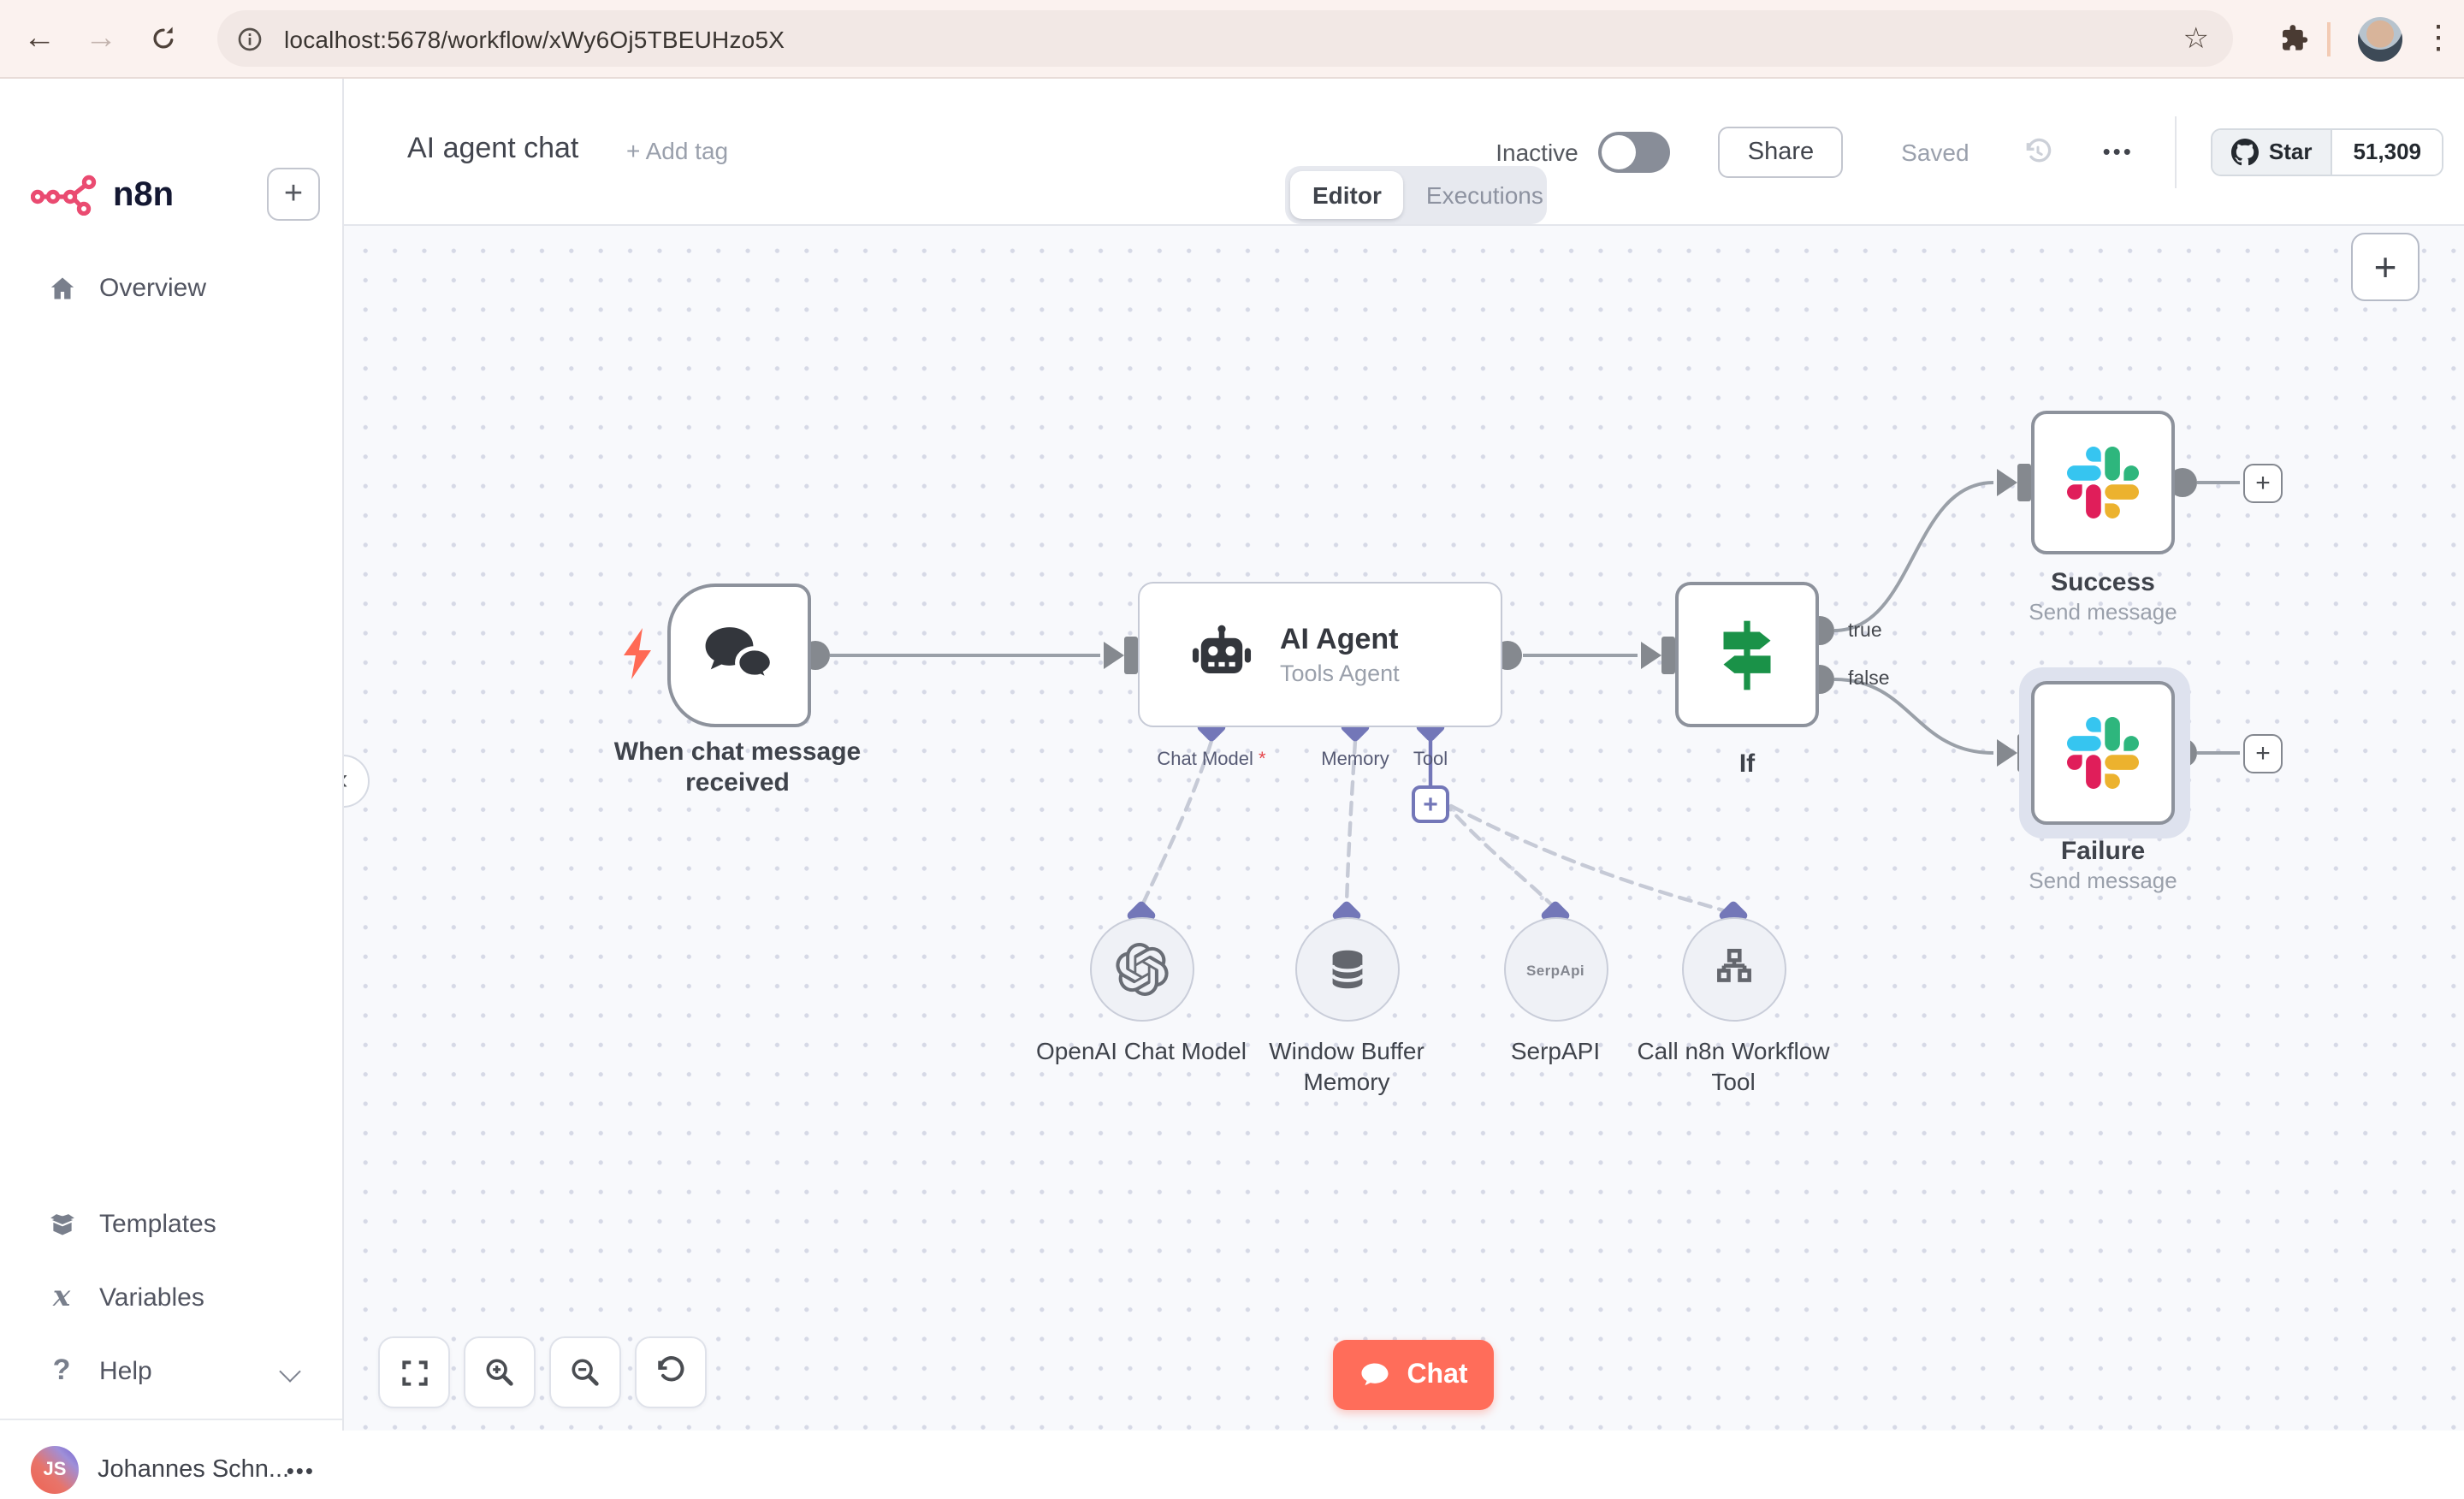  I want to click on open-chat-button: Chat, so click(1413, 1375).